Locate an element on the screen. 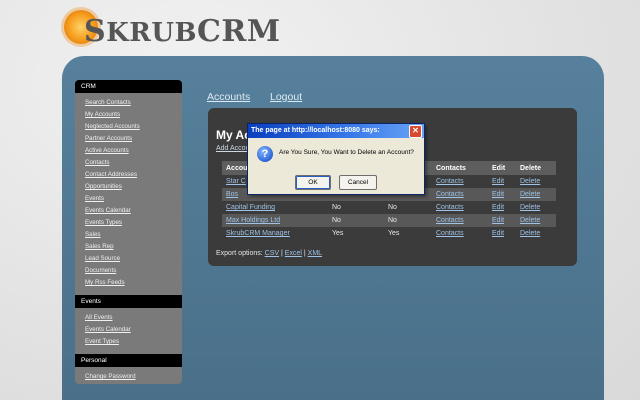 Image resolution: width=640 pixels, height=400 pixels. close-icon: ✕ is located at coordinates (415, 131).